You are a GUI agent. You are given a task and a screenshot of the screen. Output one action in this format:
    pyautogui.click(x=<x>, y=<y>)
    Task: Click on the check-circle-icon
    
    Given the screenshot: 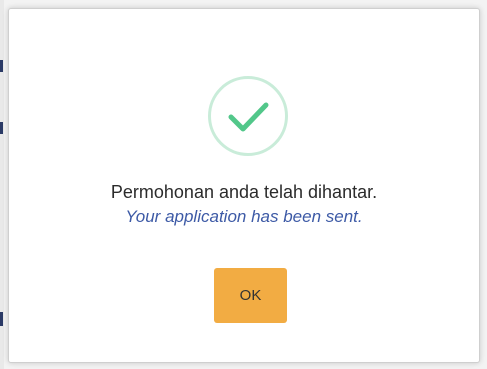 What is the action you would take?
    pyautogui.click(x=248, y=116)
    